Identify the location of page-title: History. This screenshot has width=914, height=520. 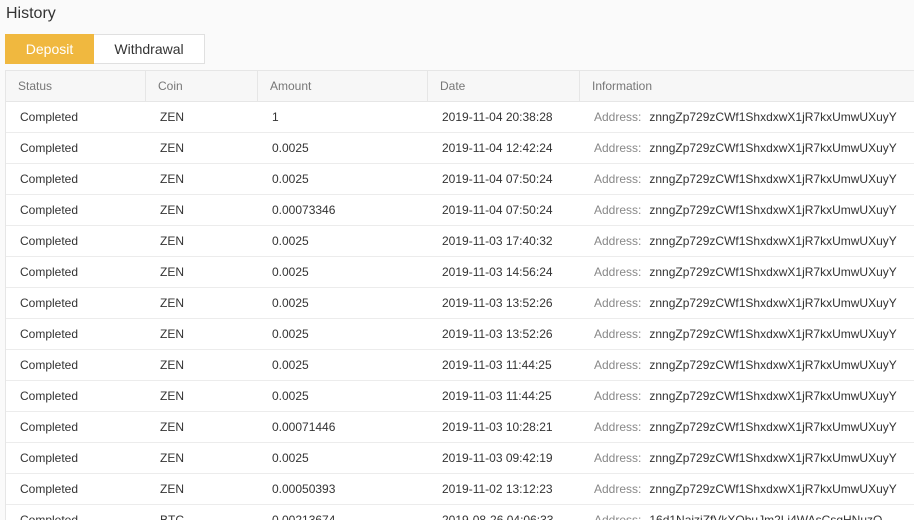
(31, 13).